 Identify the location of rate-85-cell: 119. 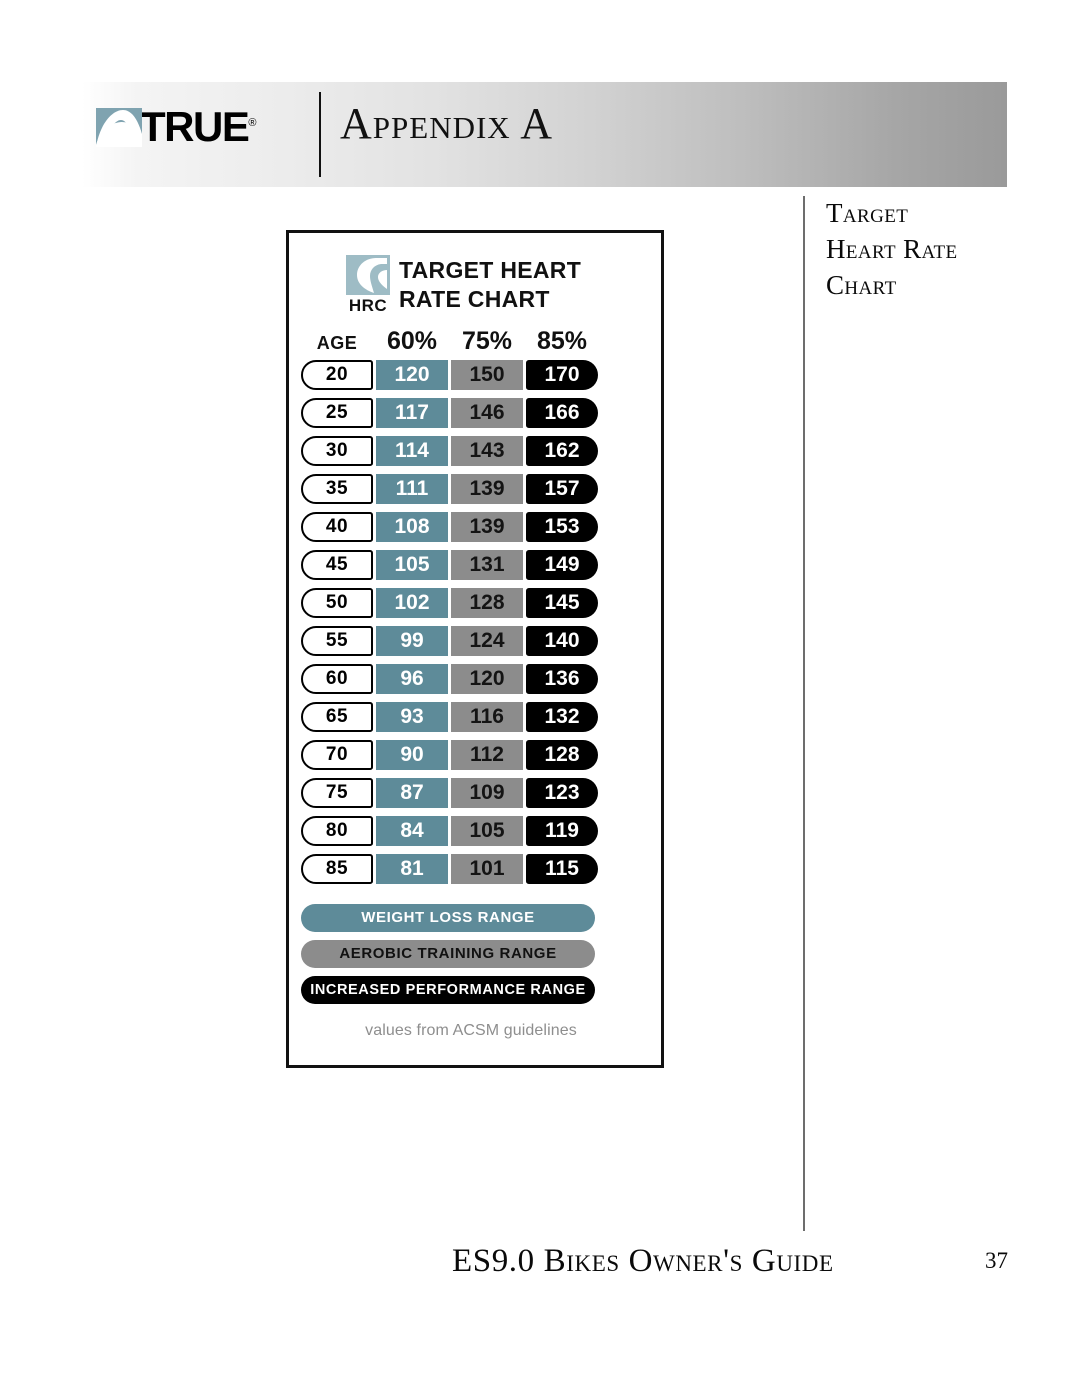
(562, 830).